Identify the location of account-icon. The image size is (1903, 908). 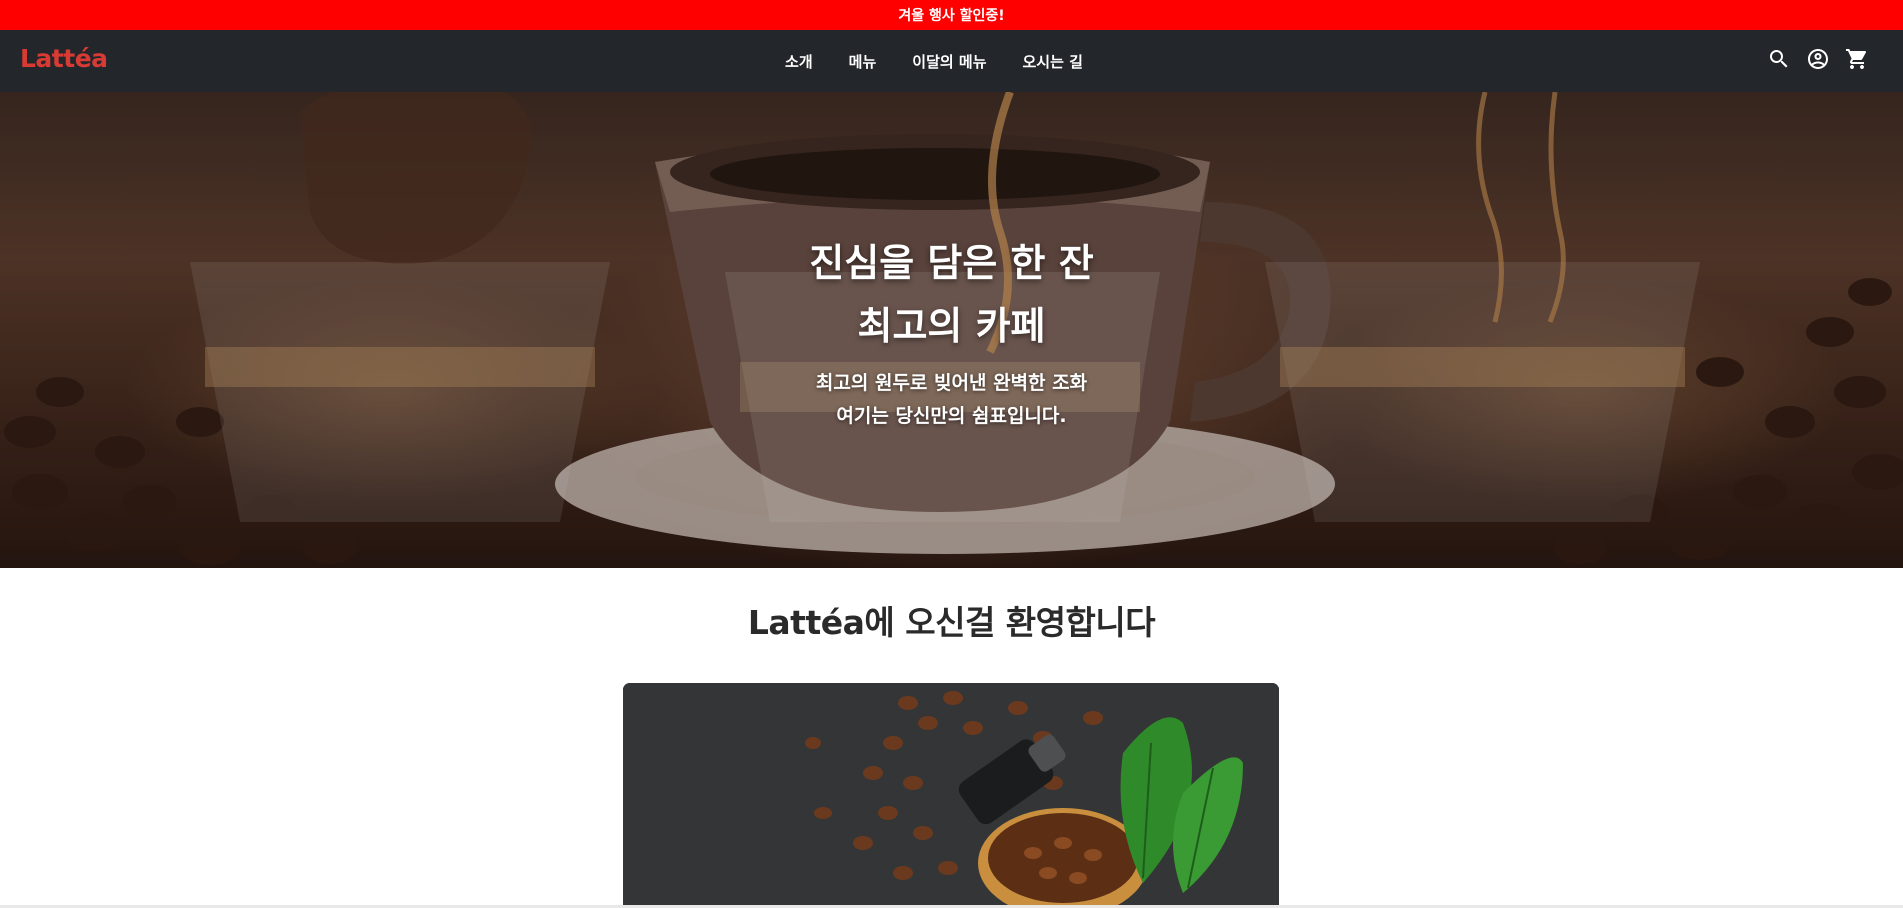
(1818, 59).